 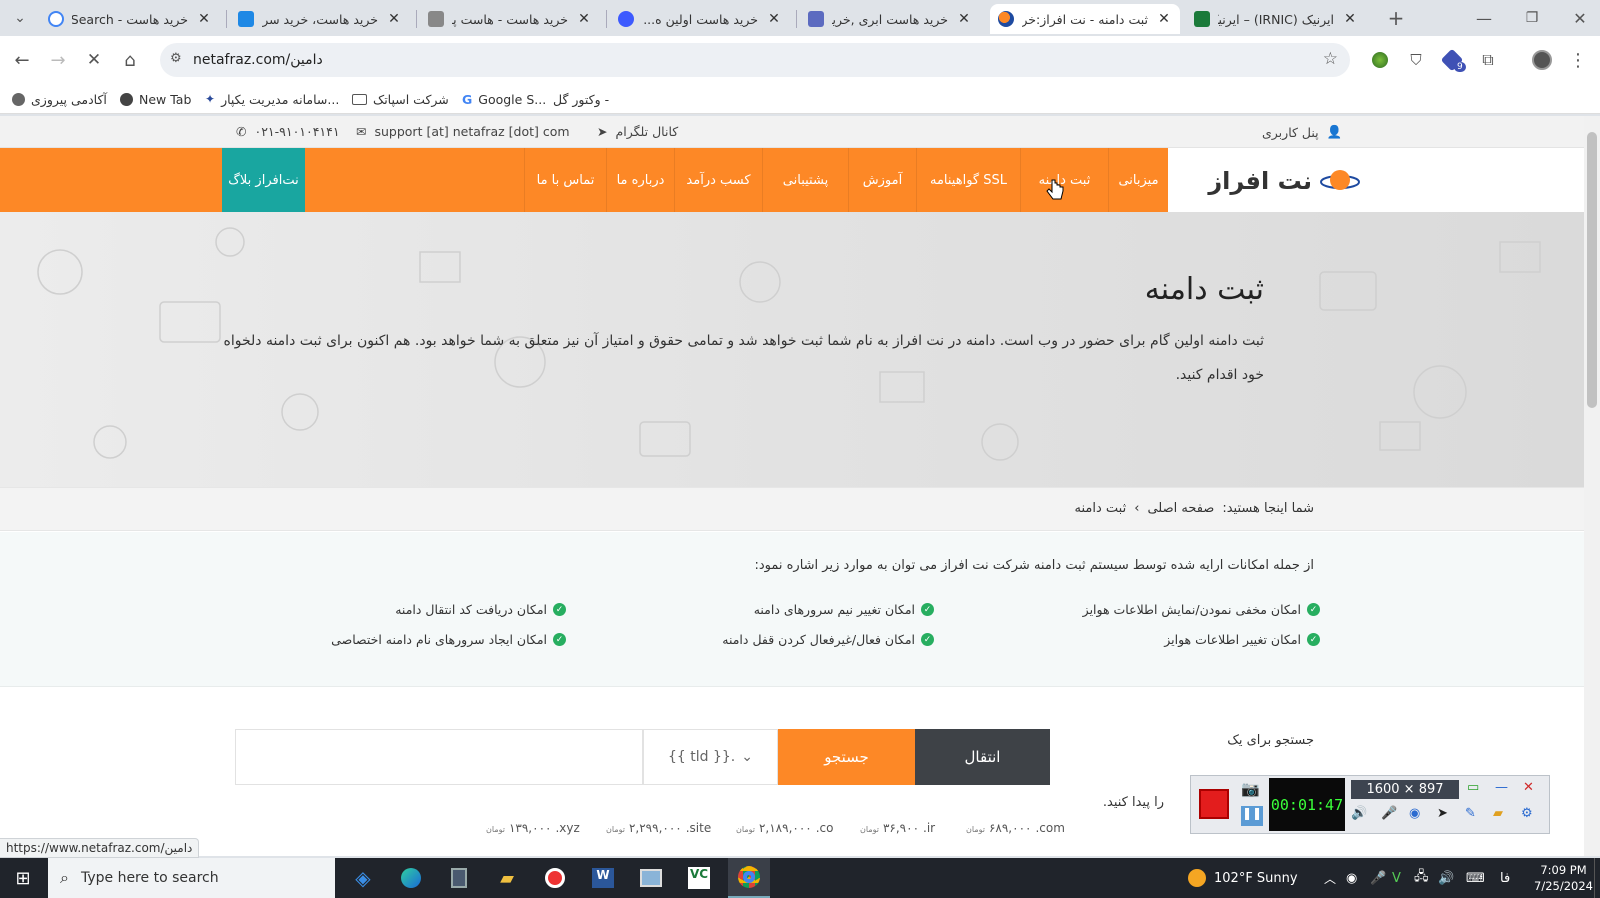 I want to click on tab-netafraz-active: ثبت دامنه - نت افراز:خر... ✕, so click(x=1085, y=19).